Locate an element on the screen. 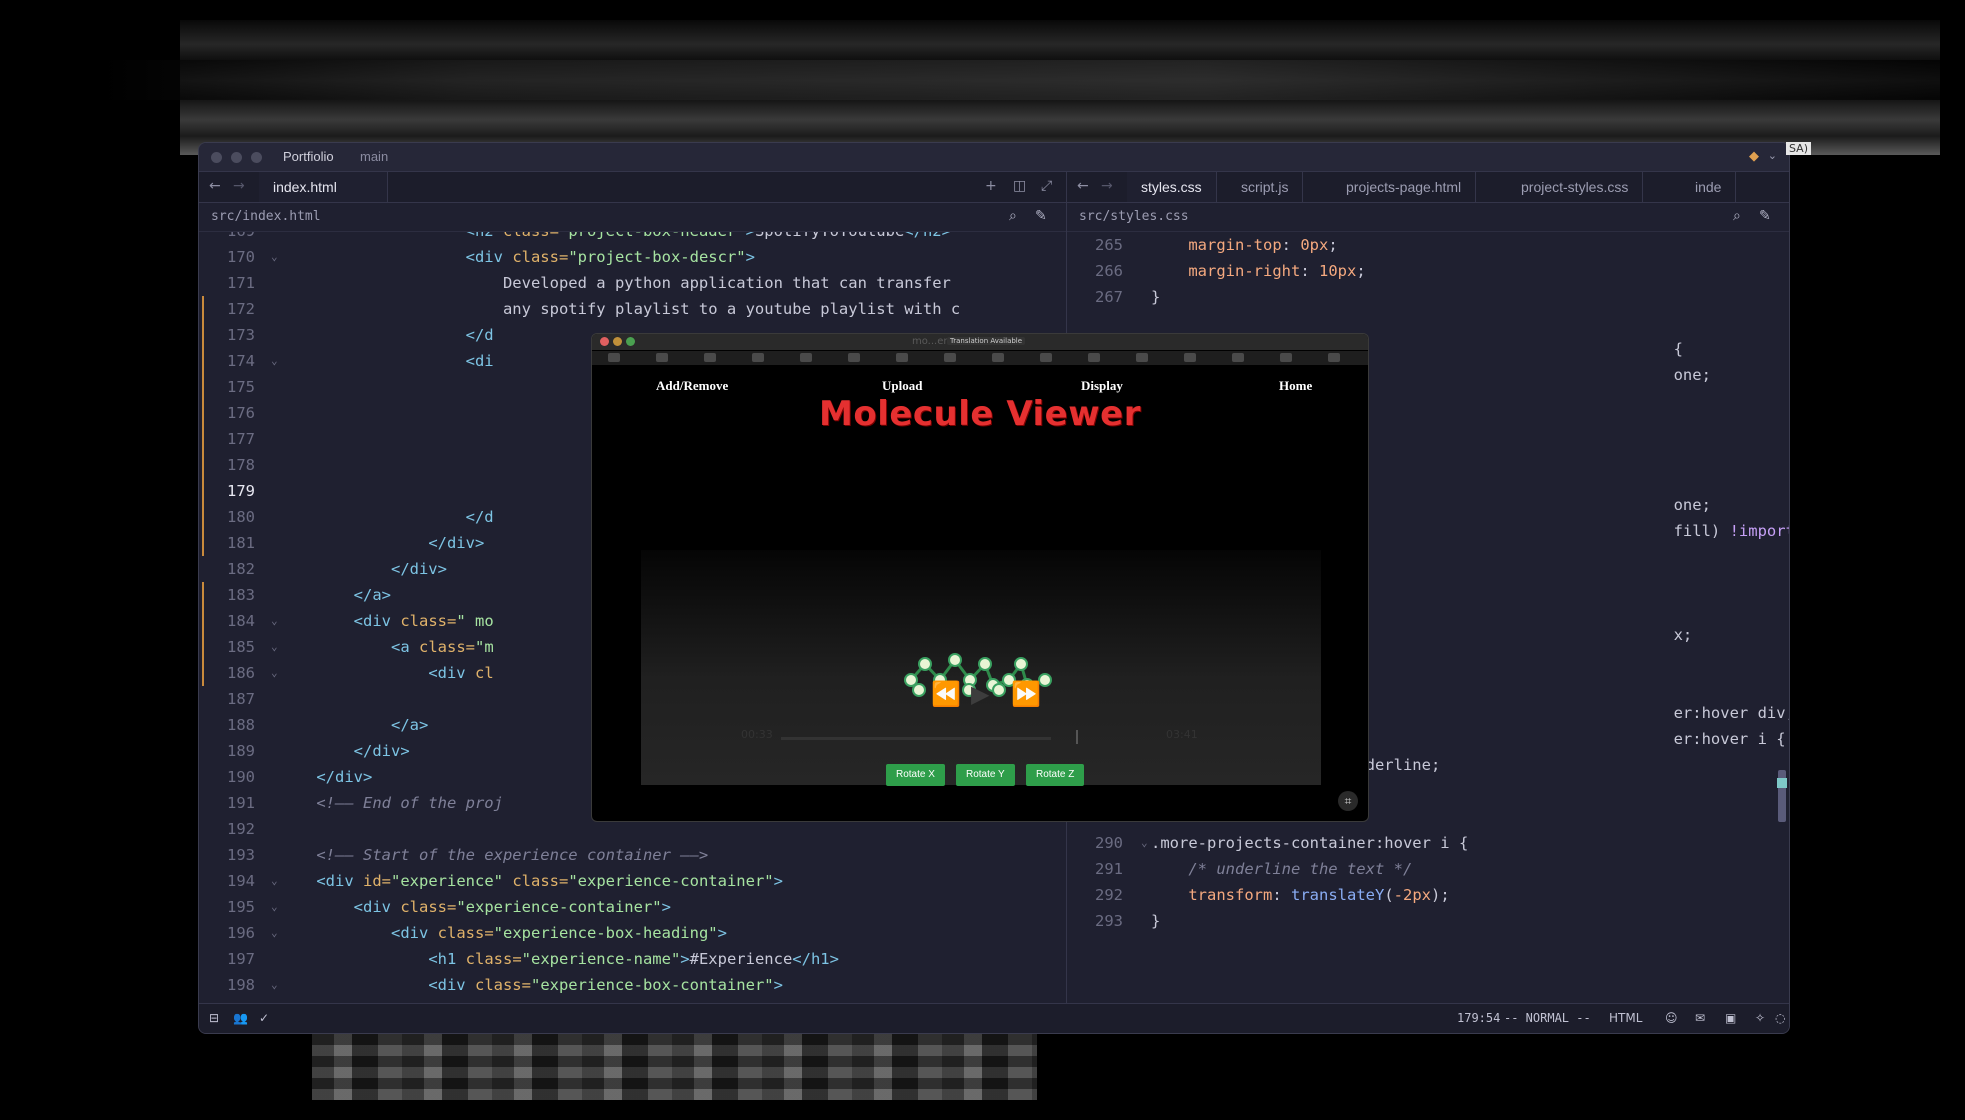 The image size is (1965, 1120). fast-forward-icon: ⏩ is located at coordinates (1026, 694).